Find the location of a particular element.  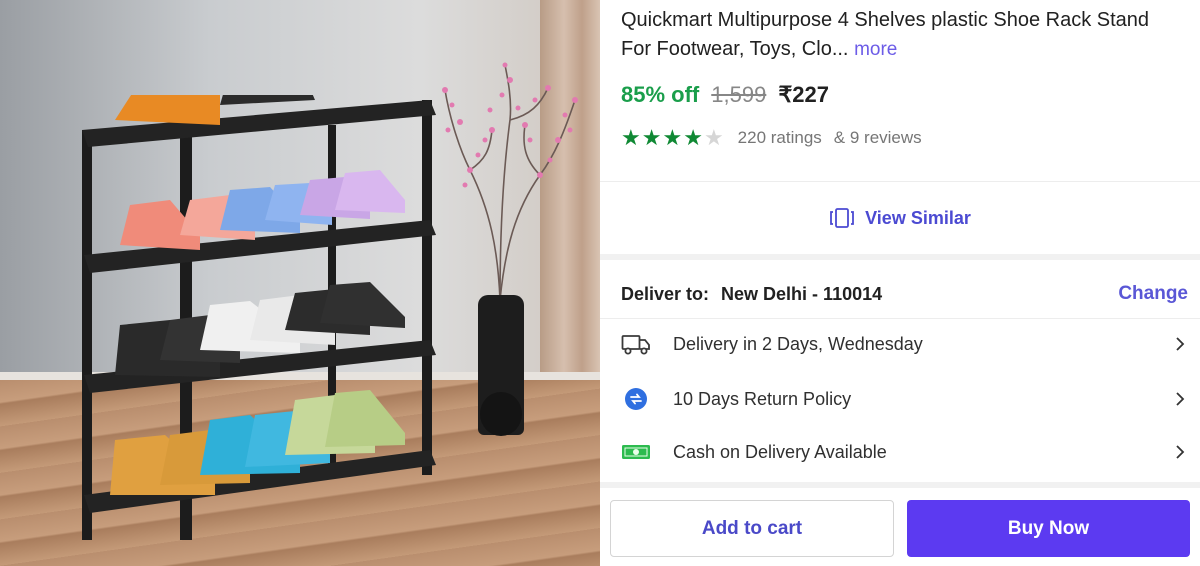

return-policy-label: 10 Days Return Policy is located at coordinates (762, 398).